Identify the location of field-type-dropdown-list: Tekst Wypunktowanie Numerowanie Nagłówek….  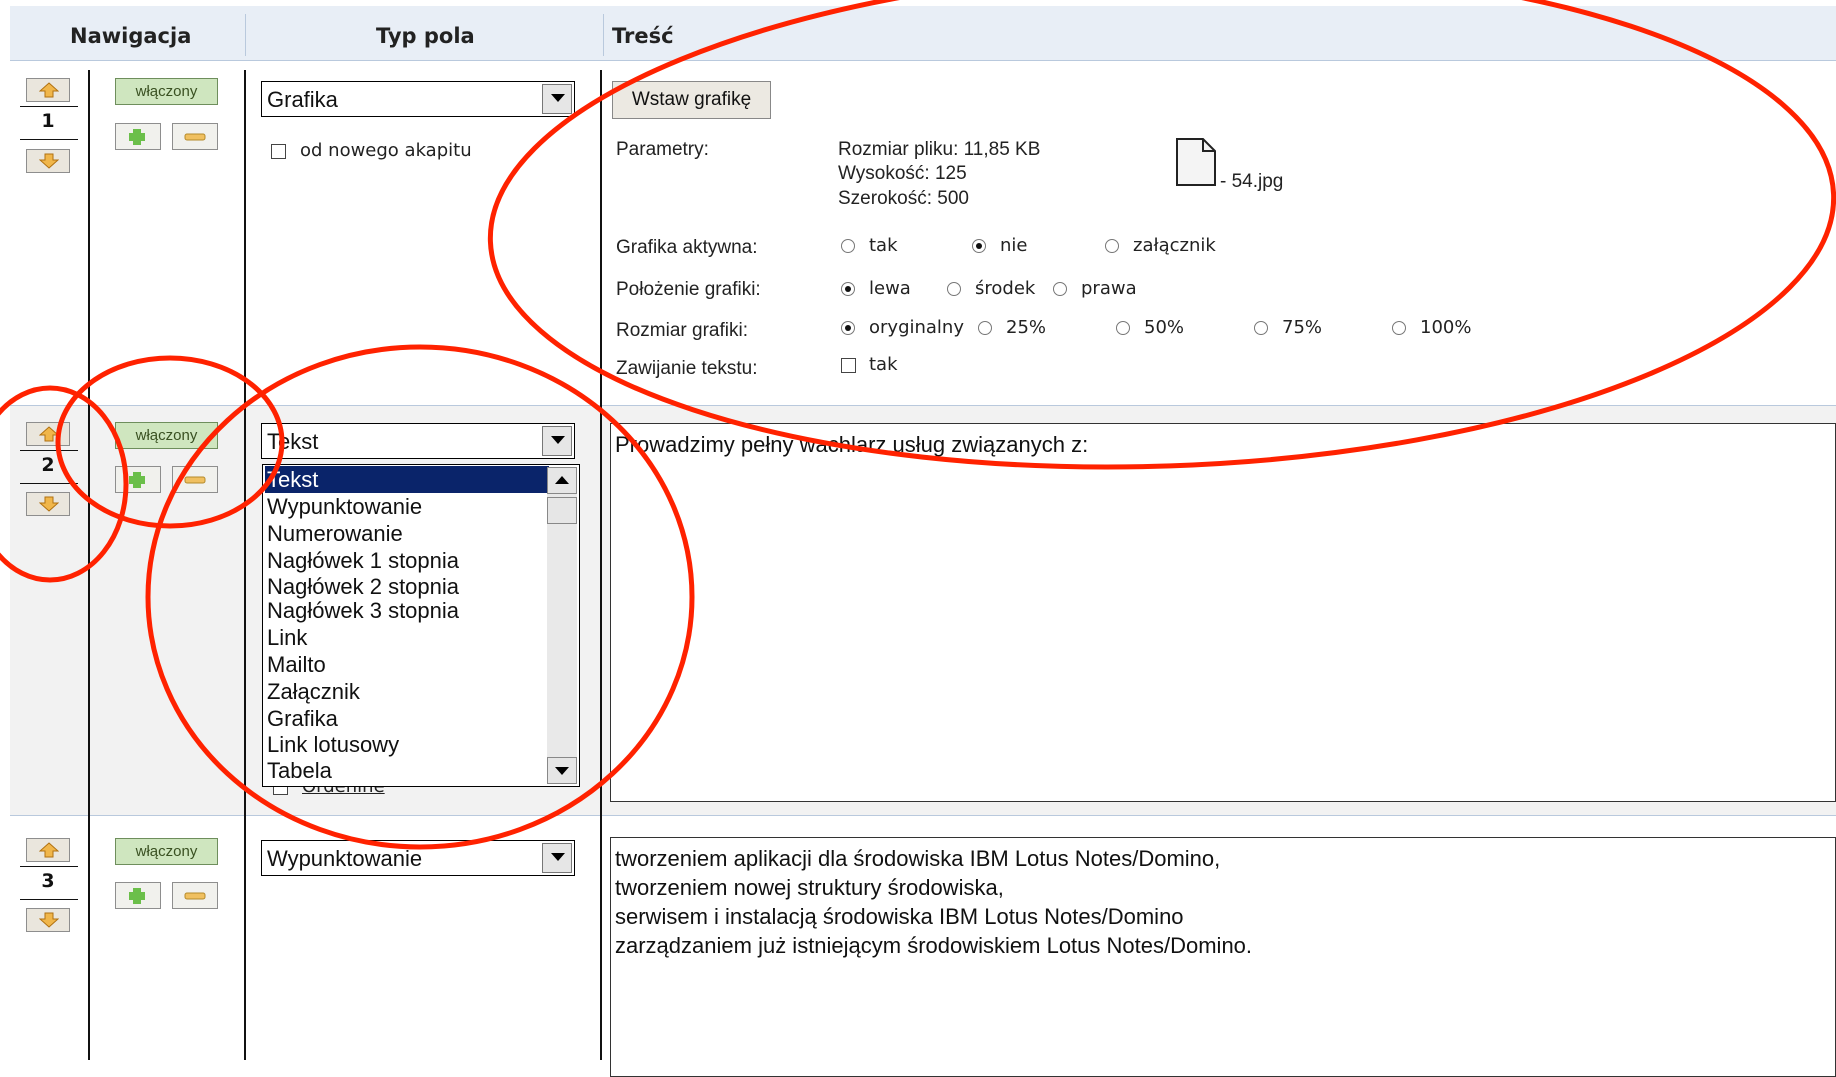
(421, 625).